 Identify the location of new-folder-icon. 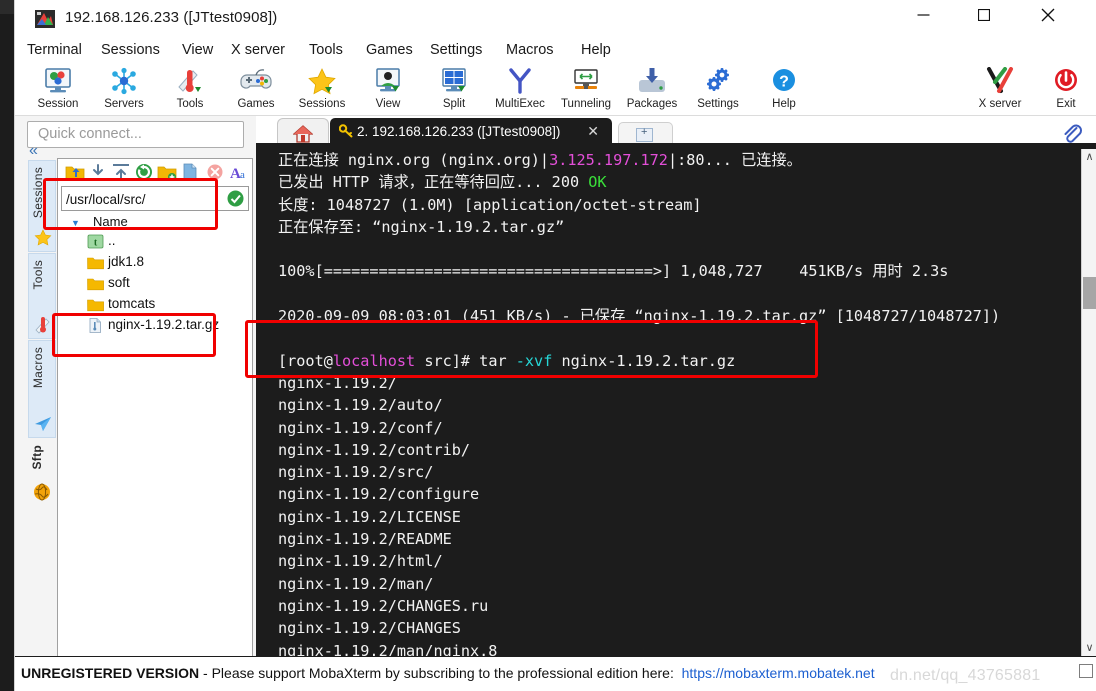
(167, 172).